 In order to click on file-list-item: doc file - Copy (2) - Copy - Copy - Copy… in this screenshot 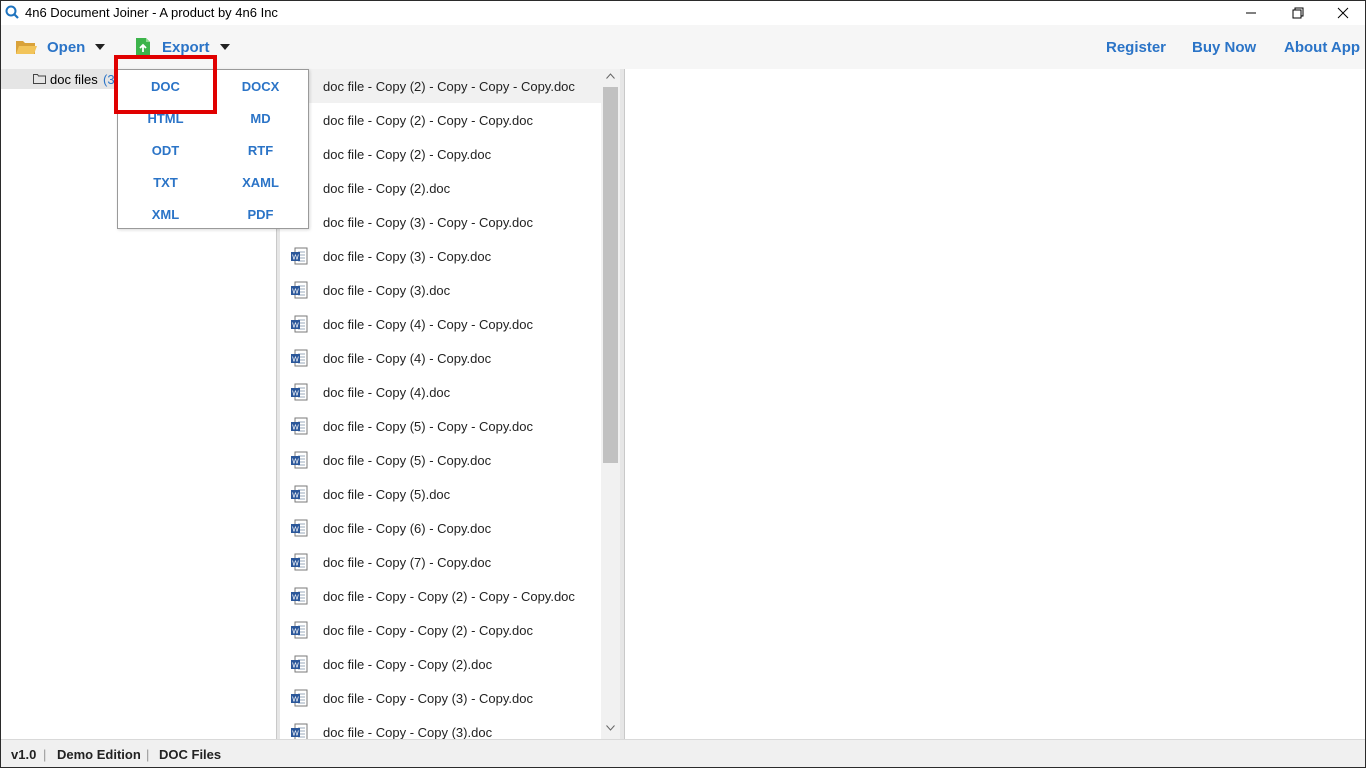, I will do `click(440, 86)`.